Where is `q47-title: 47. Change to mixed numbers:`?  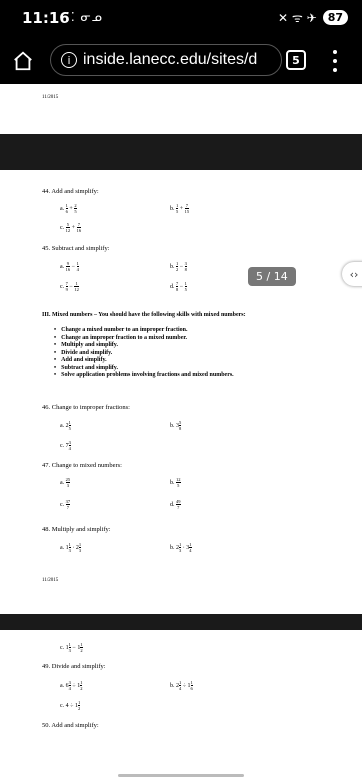 q47-title: 47. Change to mixed numbers: is located at coordinates (82, 465).